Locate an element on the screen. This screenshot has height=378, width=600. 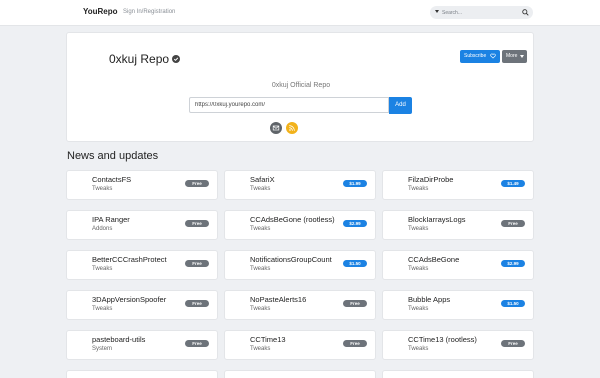
rss-icon is located at coordinates (292, 128).